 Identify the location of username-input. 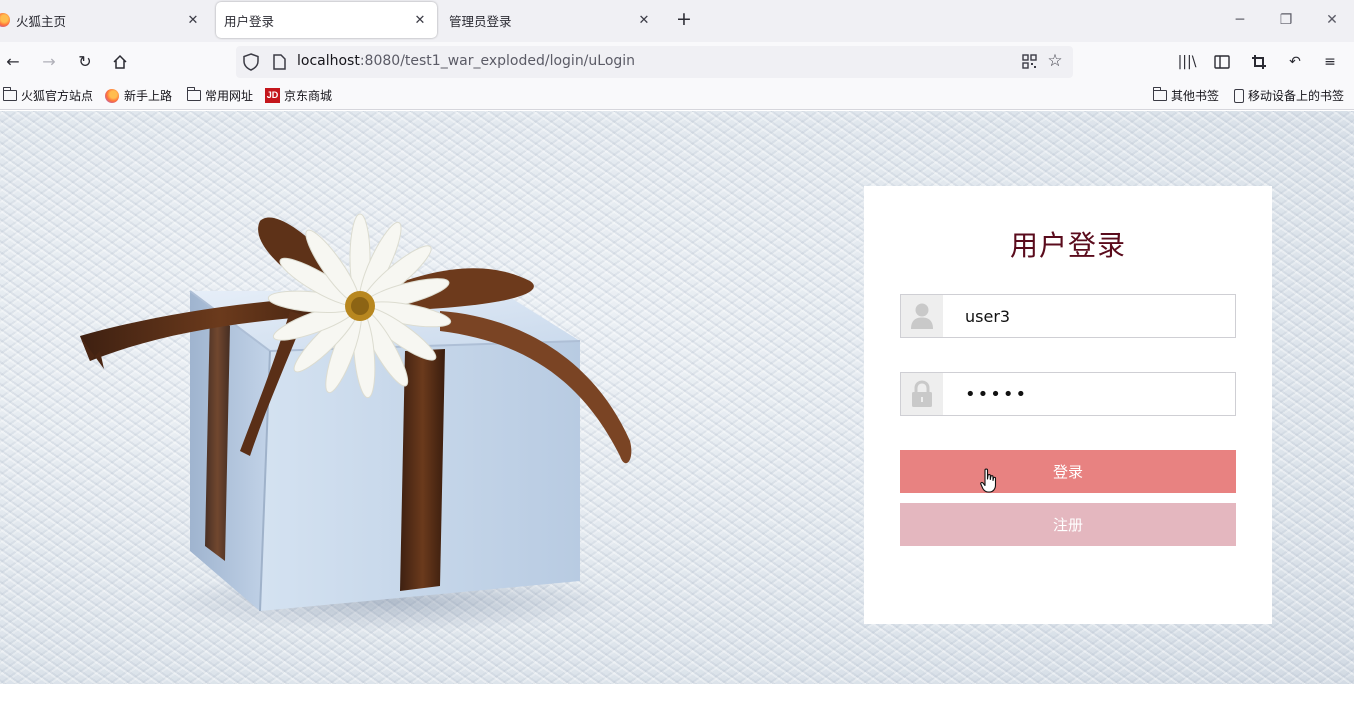
(1089, 316).